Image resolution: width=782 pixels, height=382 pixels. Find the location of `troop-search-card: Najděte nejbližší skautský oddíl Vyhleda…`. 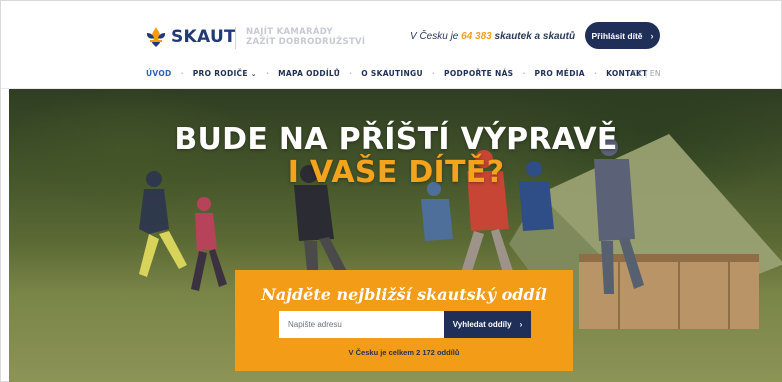

troop-search-card: Najděte nejbližší skautský oddíl Vyhleda… is located at coordinates (404, 320).